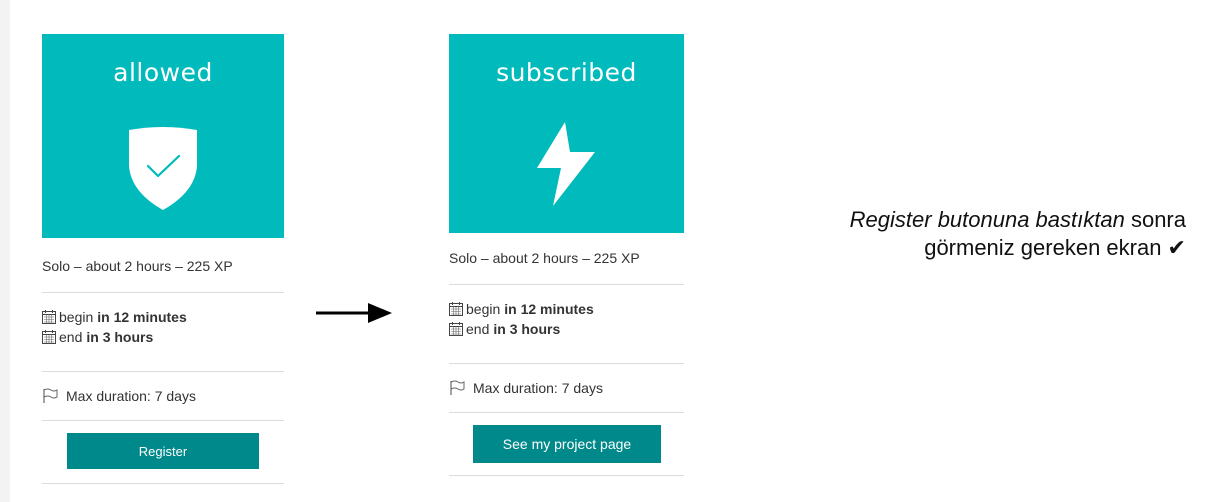  I want to click on note-line-2: görmeniz gereken ekran ✔, so click(1055, 247).